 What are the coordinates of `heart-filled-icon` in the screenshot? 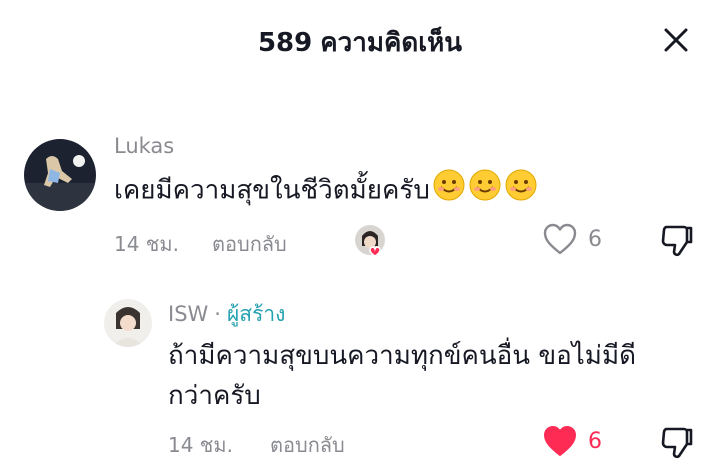 It's located at (560, 441).